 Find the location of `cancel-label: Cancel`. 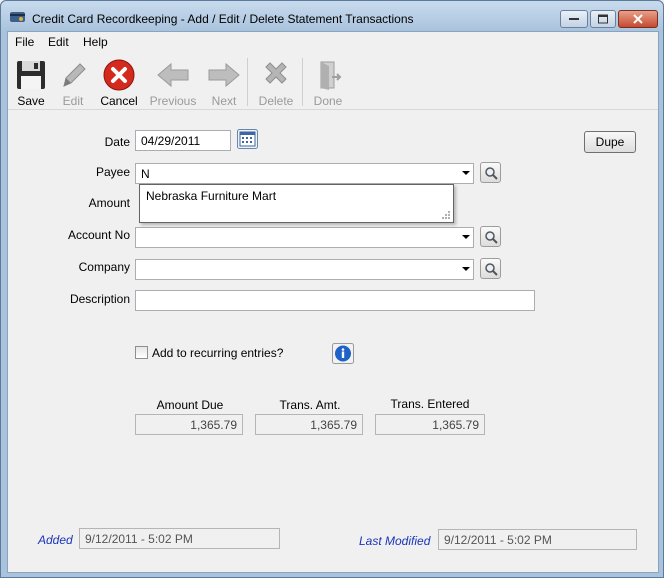

cancel-label: Cancel is located at coordinates (119, 101).